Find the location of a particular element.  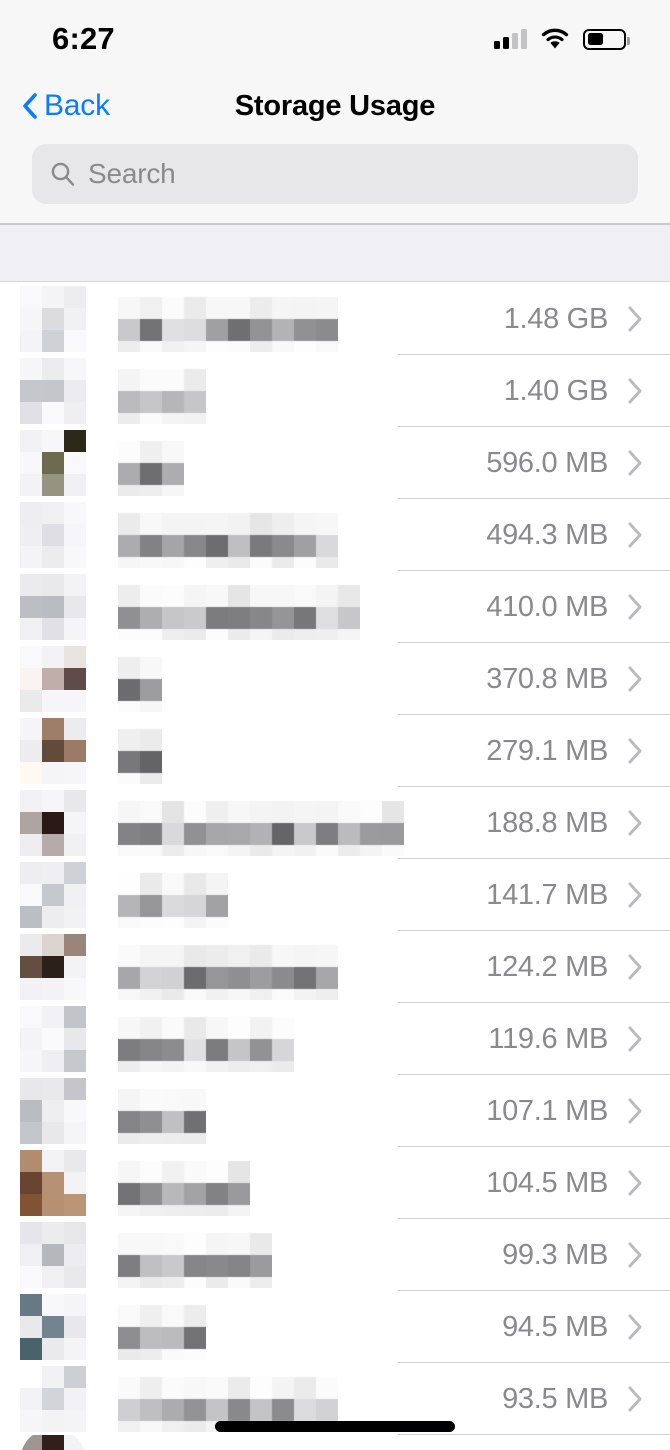

app-storage-size: 596.0 MB is located at coordinates (547, 462).